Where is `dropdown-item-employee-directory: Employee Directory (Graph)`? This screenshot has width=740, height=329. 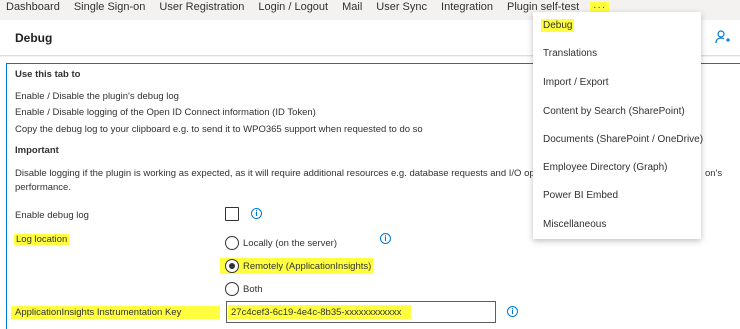 dropdown-item-employee-directory: Employee Directory (Graph) is located at coordinates (617, 168).